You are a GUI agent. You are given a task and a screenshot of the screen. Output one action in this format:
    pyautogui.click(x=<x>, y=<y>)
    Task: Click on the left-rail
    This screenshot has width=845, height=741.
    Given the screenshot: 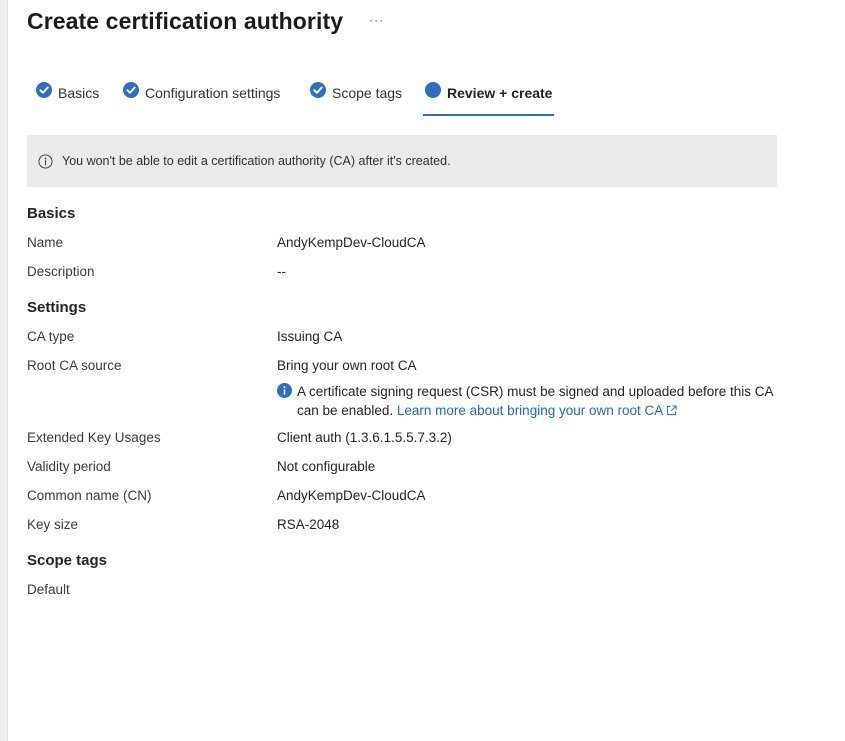 What is the action you would take?
    pyautogui.click(x=4, y=370)
    